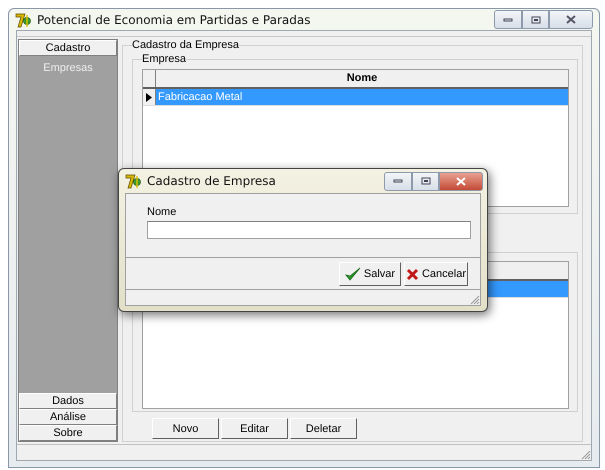 This screenshot has width=605, height=470. I want to click on sidebar-section-button: Dados, so click(68, 401).